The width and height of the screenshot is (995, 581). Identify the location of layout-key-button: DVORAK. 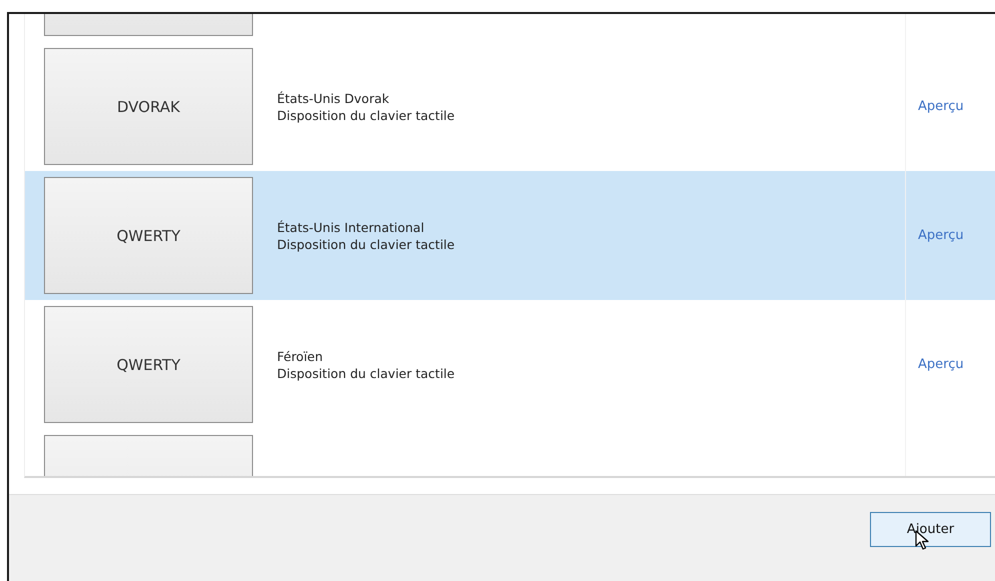
(148, 106).